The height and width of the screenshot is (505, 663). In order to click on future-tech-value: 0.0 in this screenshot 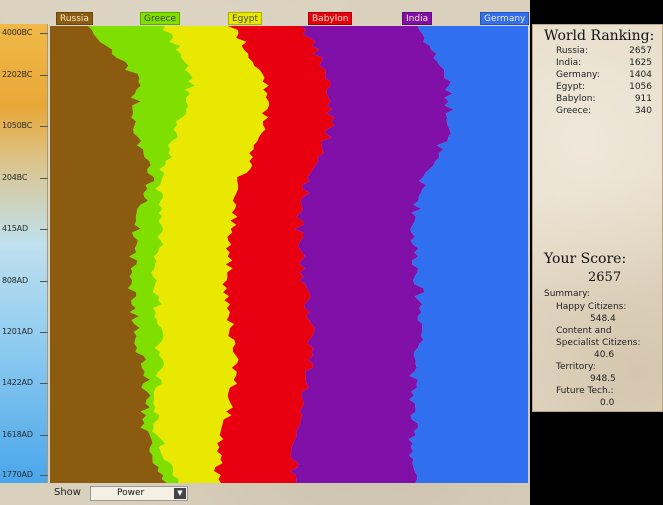, I will do `click(607, 403)`.